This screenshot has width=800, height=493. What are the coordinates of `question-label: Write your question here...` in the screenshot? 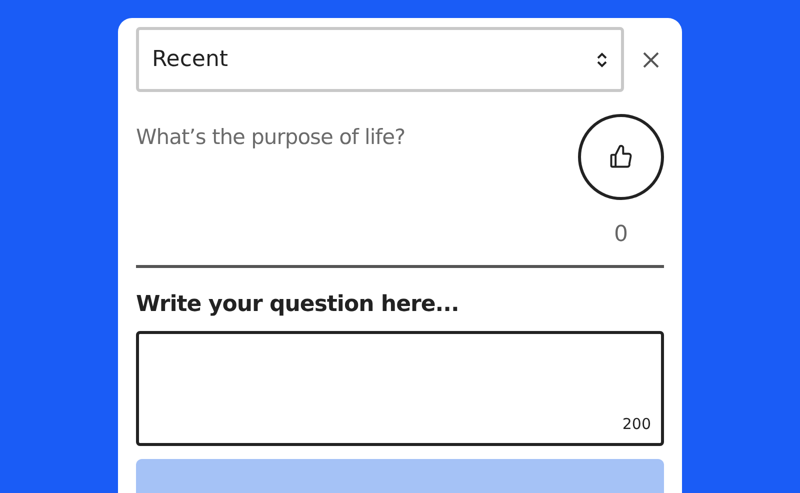 It's located at (298, 305).